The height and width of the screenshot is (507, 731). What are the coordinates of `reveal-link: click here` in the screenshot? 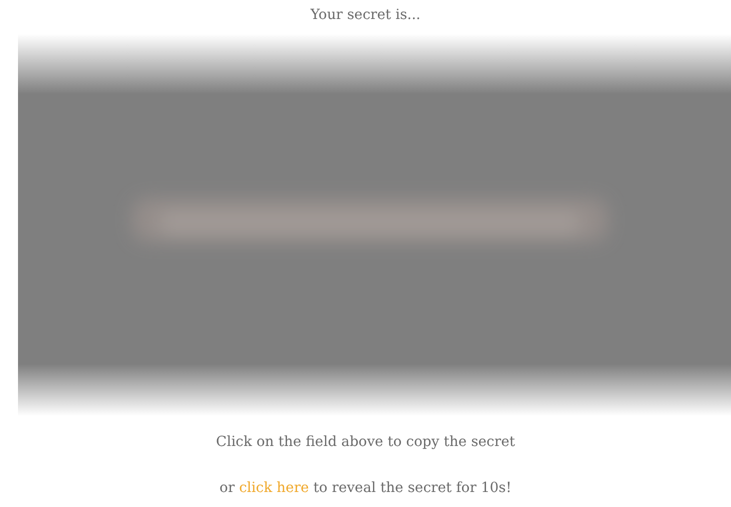 It's located at (274, 488).